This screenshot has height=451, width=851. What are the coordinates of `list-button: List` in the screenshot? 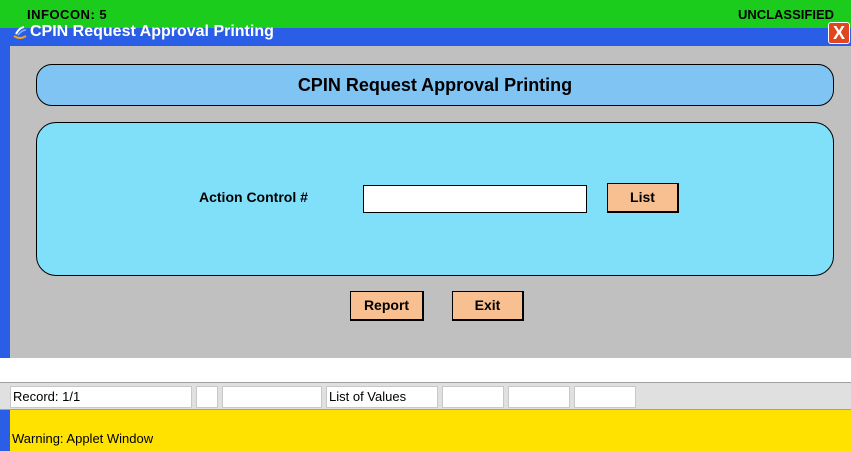 It's located at (643, 198).